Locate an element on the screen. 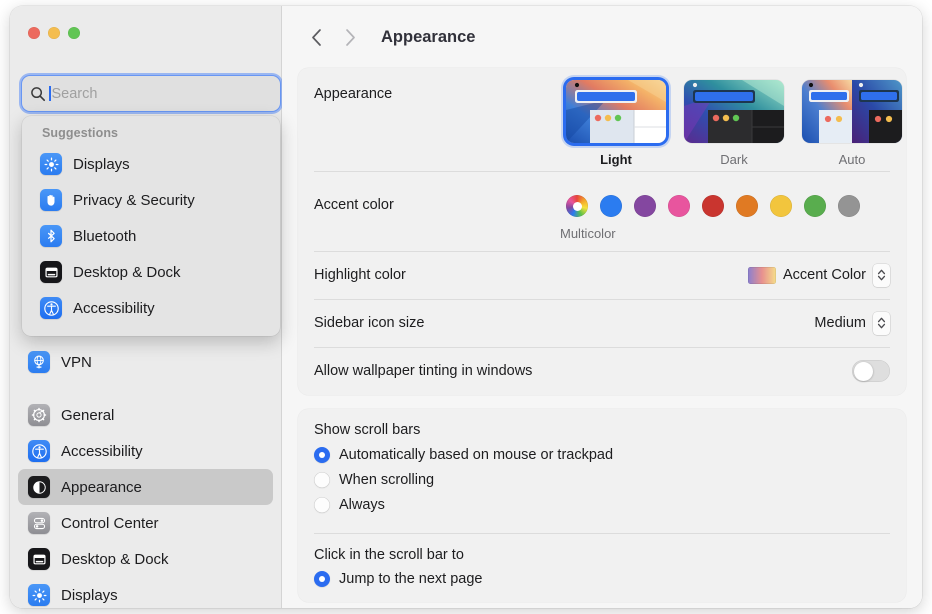 The width and height of the screenshot is (932, 614). general-gear-icon is located at coordinates (39, 415).